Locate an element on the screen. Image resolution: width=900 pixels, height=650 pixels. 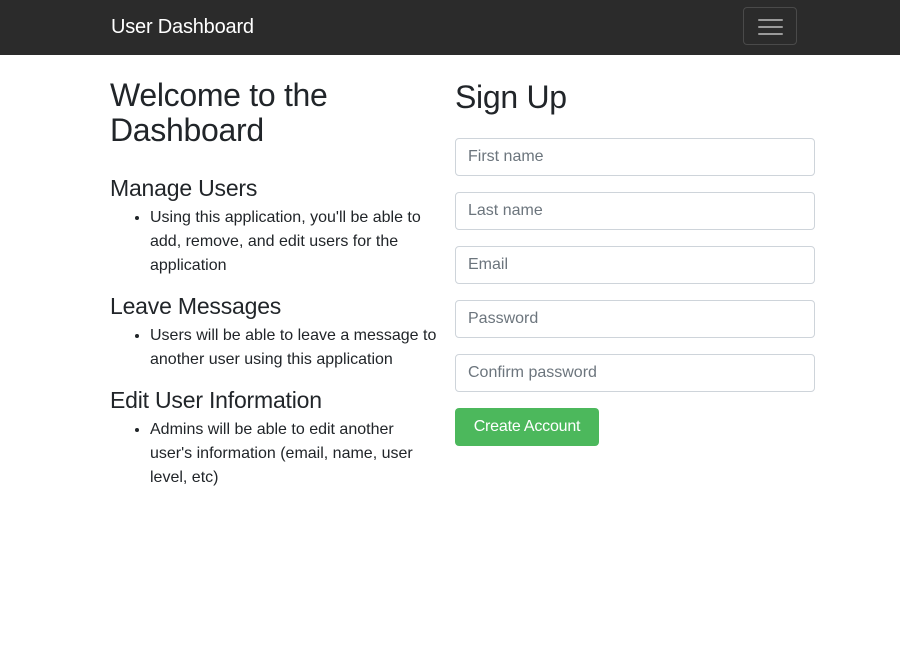
page-title: Welcome to the Dashboard is located at coordinates (219, 112).